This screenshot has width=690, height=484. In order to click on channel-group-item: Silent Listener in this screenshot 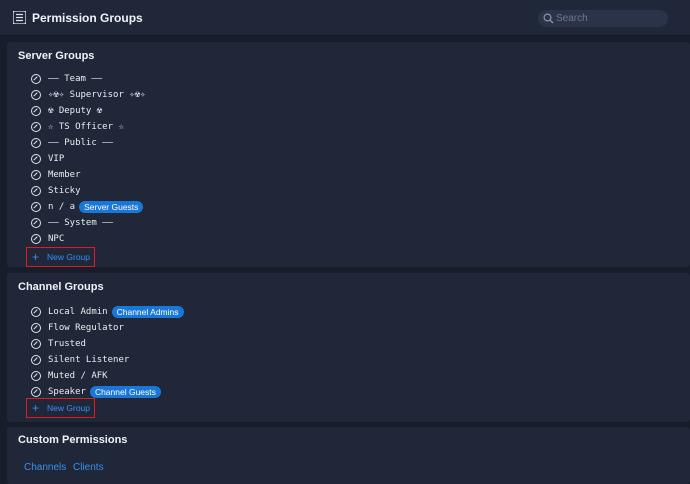, I will do `click(80, 360)`.